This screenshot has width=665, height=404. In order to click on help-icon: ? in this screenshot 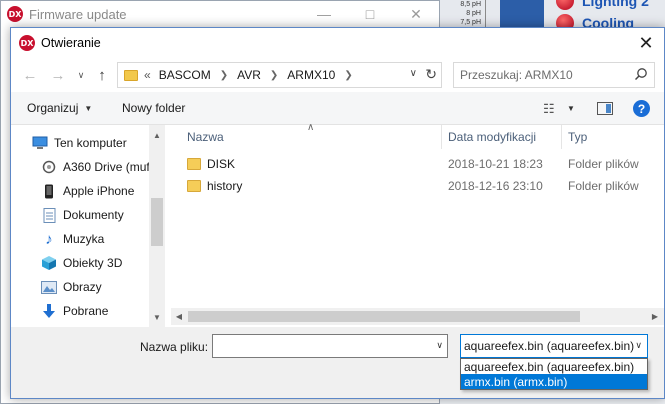, I will do `click(641, 108)`.